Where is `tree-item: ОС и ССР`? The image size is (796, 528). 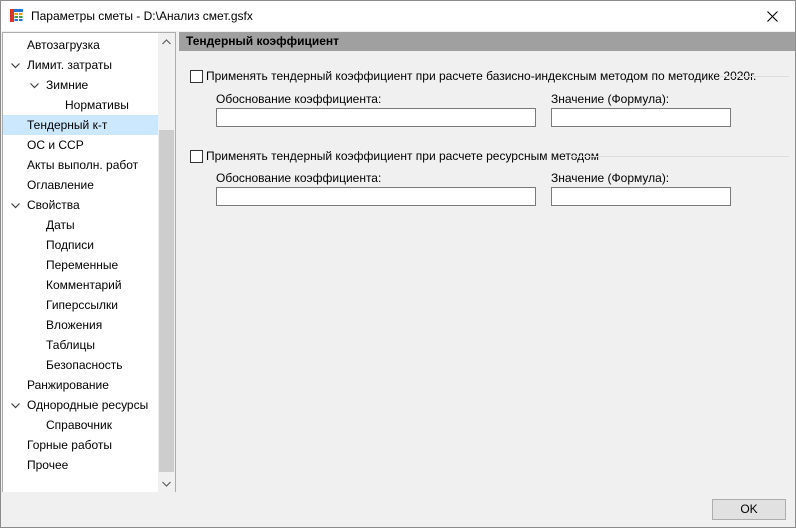
tree-item: ОС и ССР is located at coordinates (80, 145).